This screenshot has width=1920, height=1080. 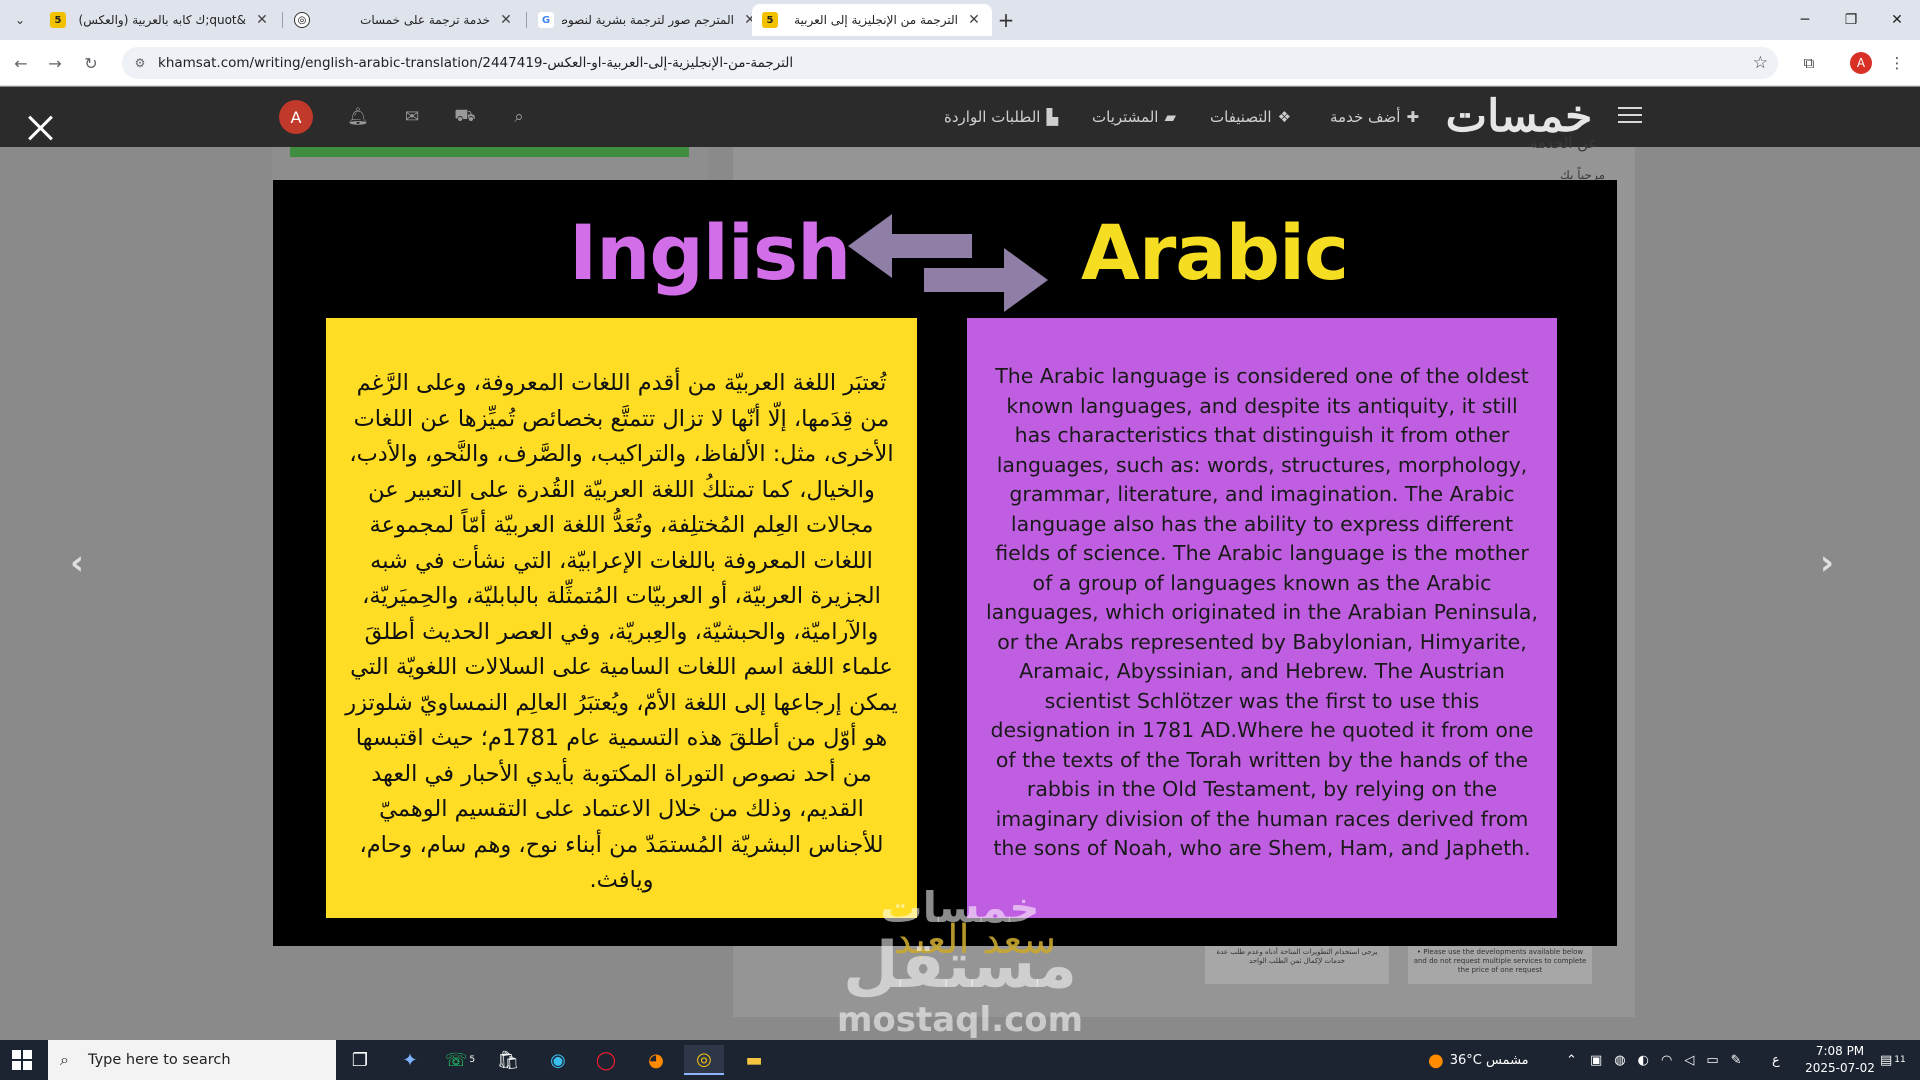 I want to click on minimize-icon: ─, so click(x=1805, y=20).